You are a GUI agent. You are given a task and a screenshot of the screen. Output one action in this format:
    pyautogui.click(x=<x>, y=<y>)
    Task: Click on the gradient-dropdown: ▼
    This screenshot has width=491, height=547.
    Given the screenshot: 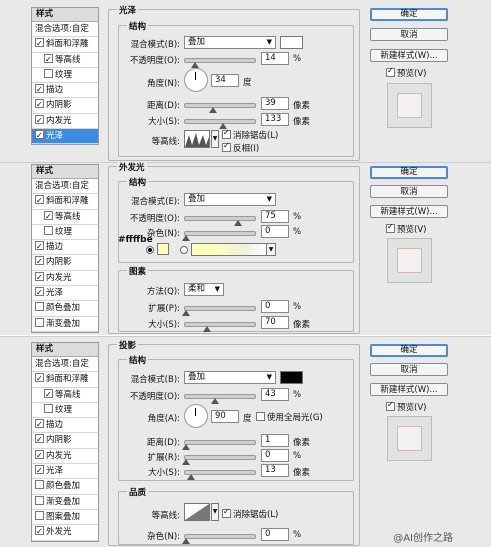 What is the action you would take?
    pyautogui.click(x=271, y=249)
    